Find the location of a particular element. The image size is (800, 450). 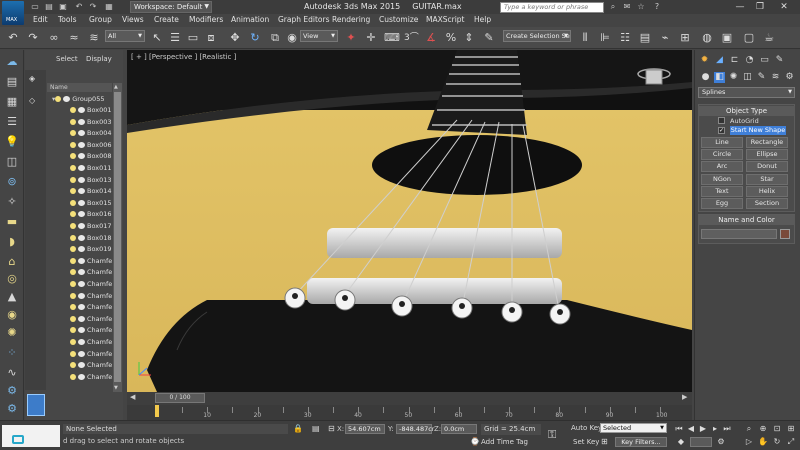

menu-edit: Edit is located at coordinates (40, 19).